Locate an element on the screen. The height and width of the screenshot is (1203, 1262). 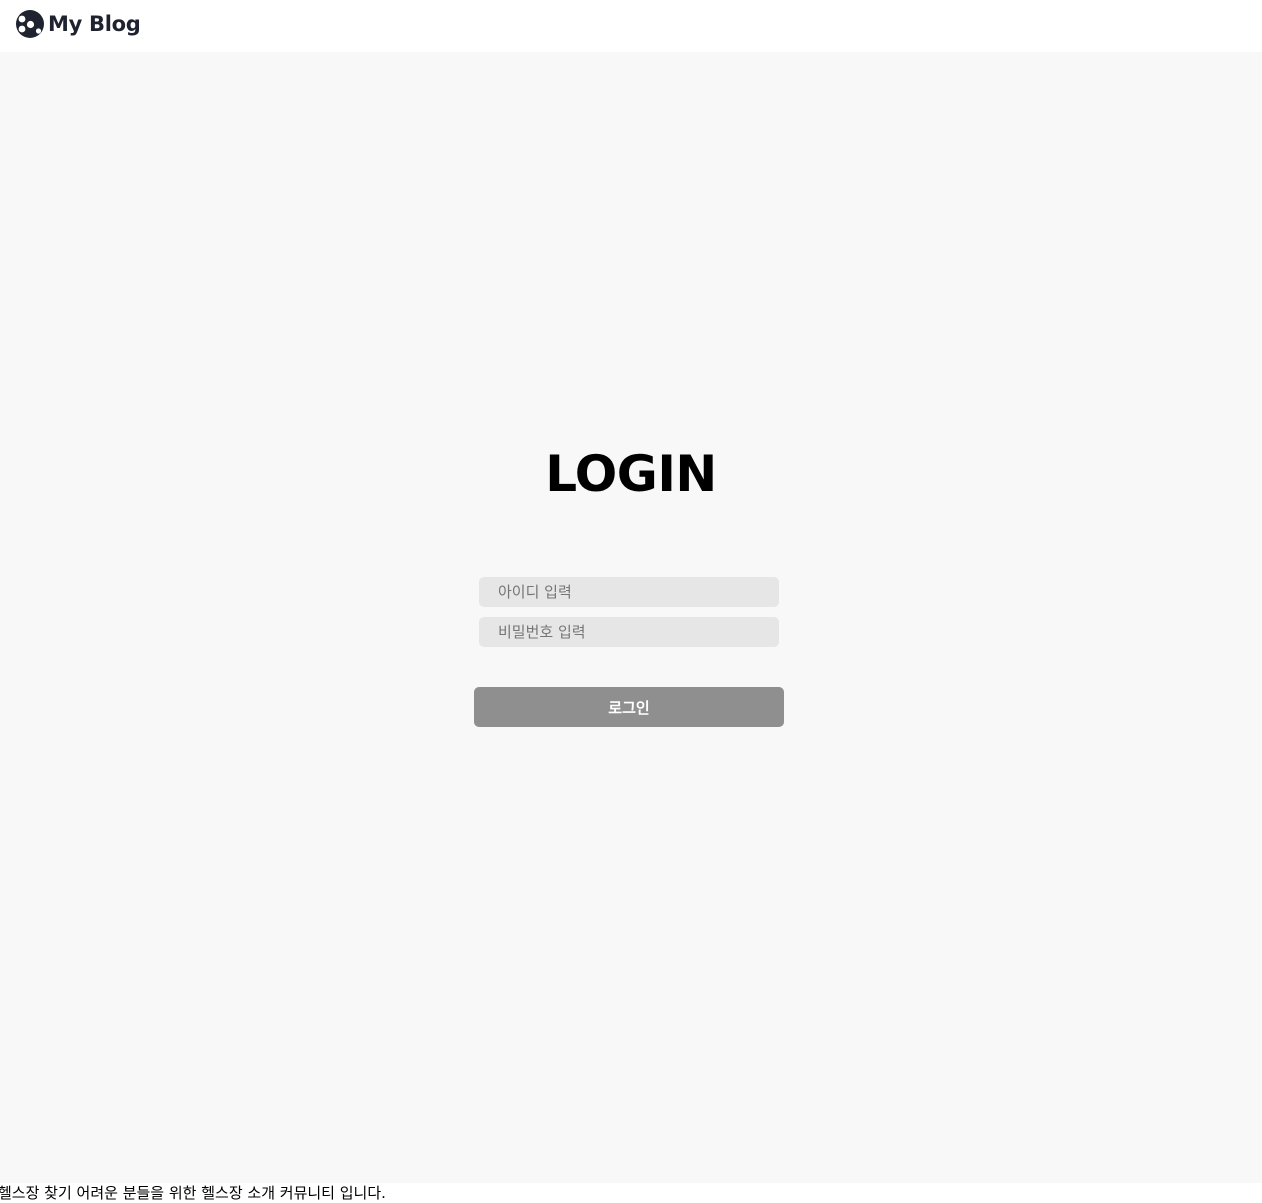
brand-home-link: My Blog is located at coordinates (78, 24).